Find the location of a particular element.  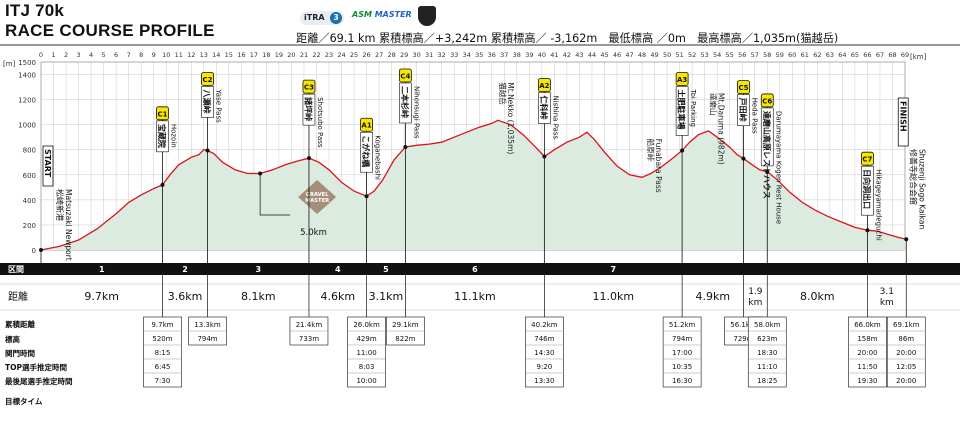

table-cell-value: 7:30 is located at coordinates (163, 381).